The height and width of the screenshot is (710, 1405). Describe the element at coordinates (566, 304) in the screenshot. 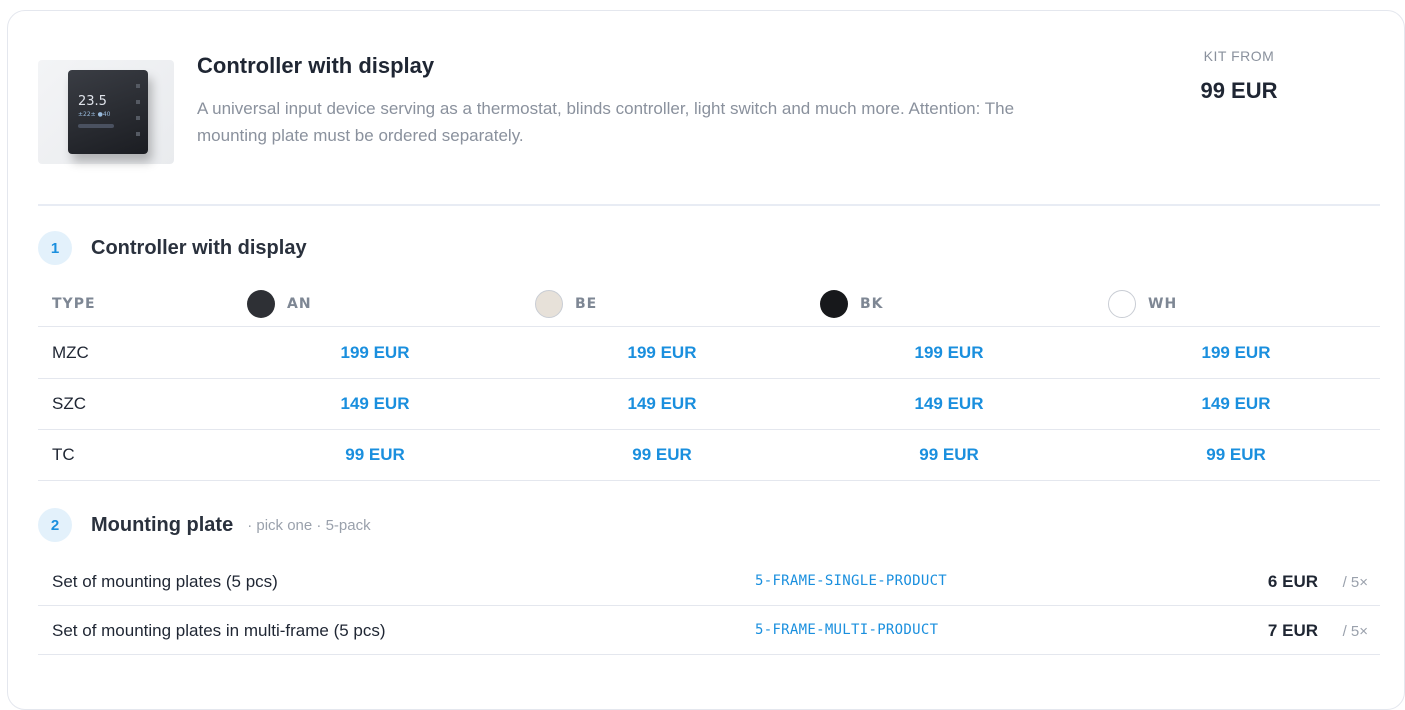

I see `color-column-be: BE` at that location.